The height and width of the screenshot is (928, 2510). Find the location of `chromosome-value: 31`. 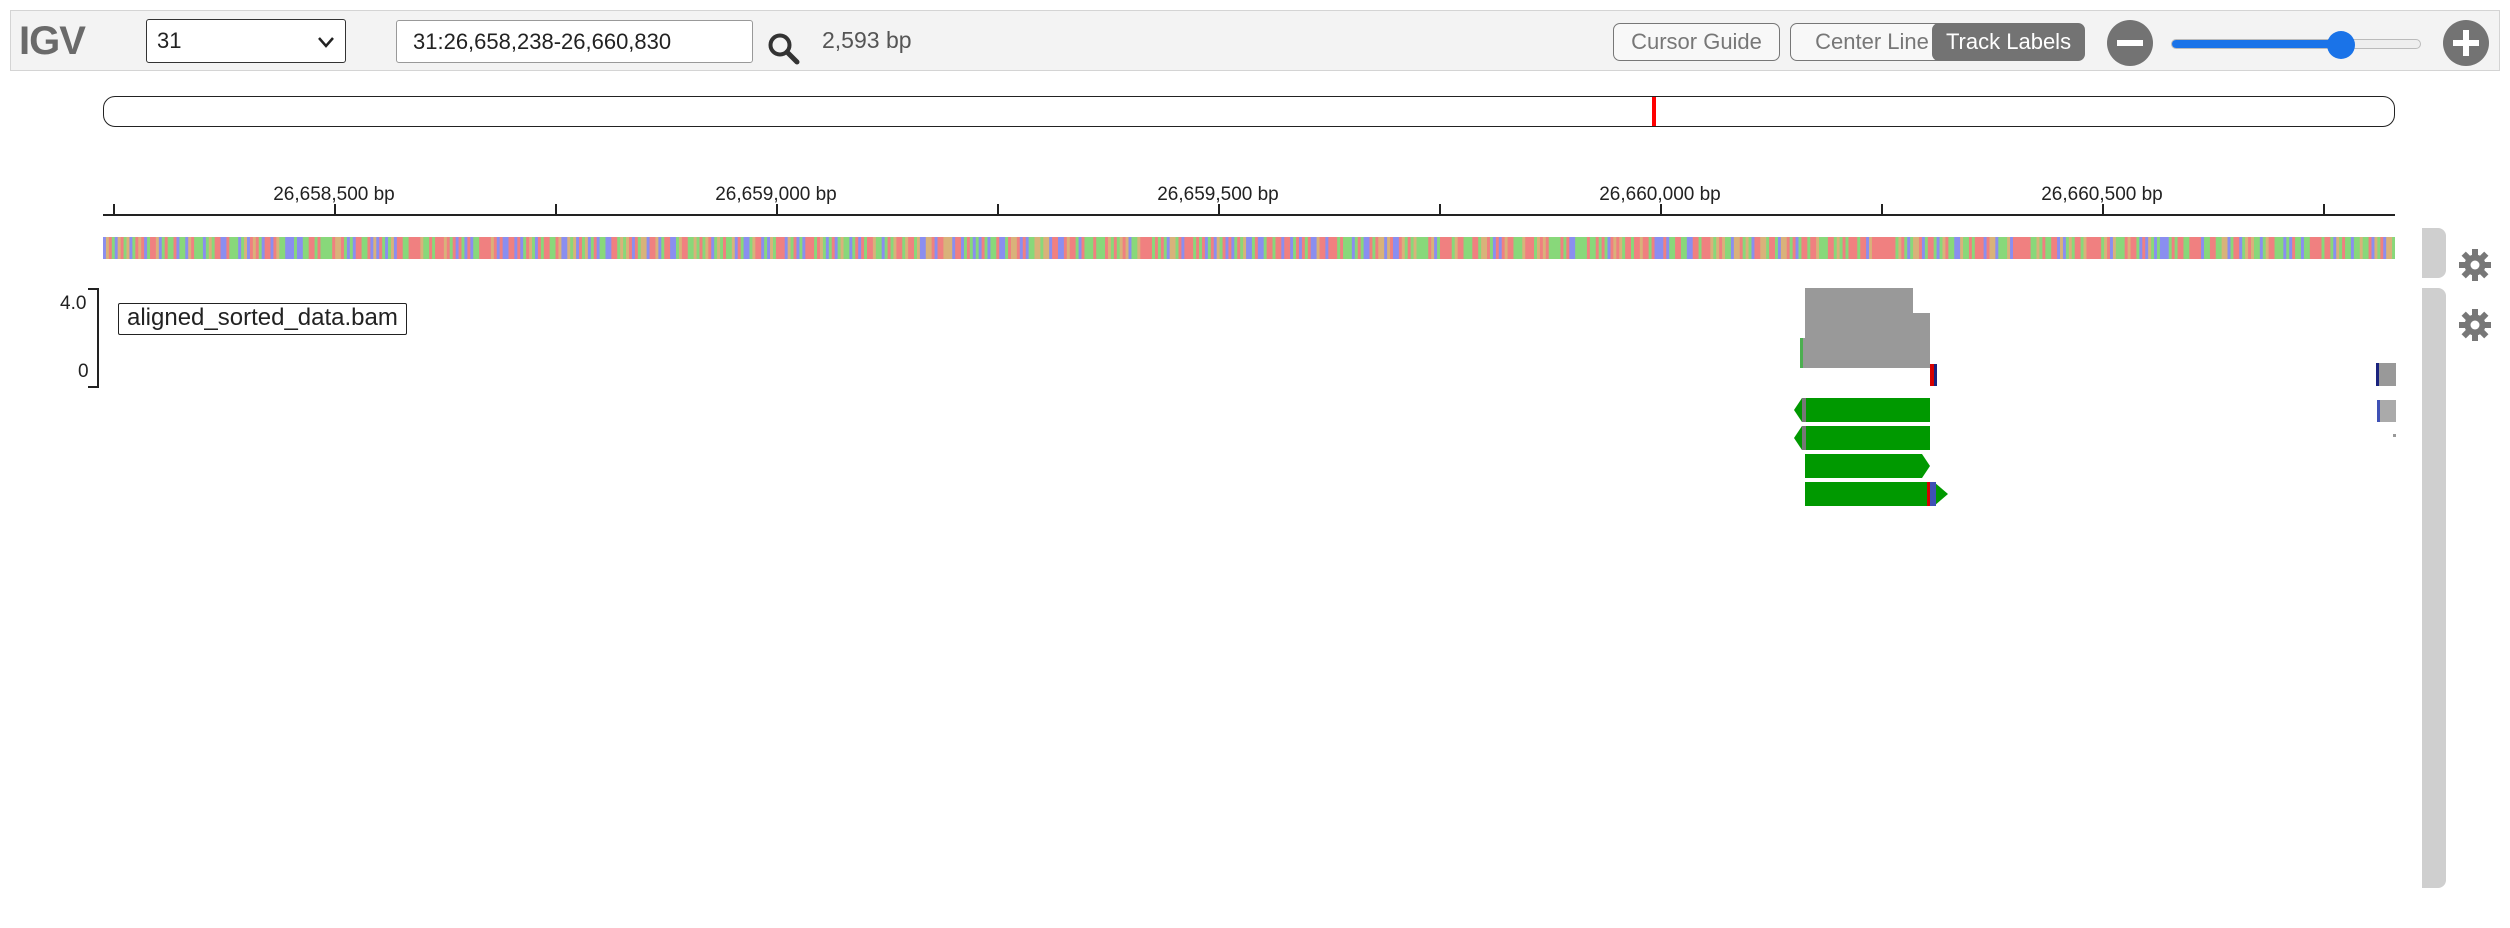

chromosome-value: 31 is located at coordinates (169, 40).